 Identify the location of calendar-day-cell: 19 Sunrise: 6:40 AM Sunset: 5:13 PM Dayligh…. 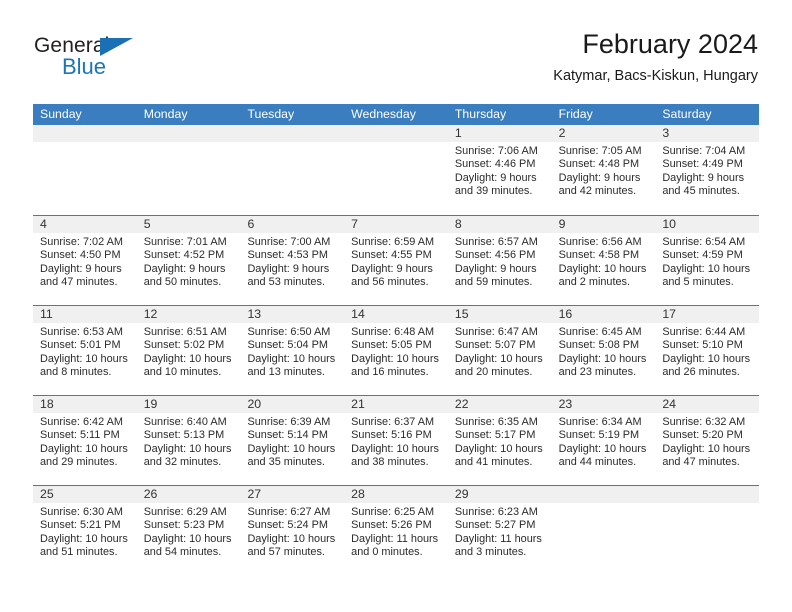
(188, 440).